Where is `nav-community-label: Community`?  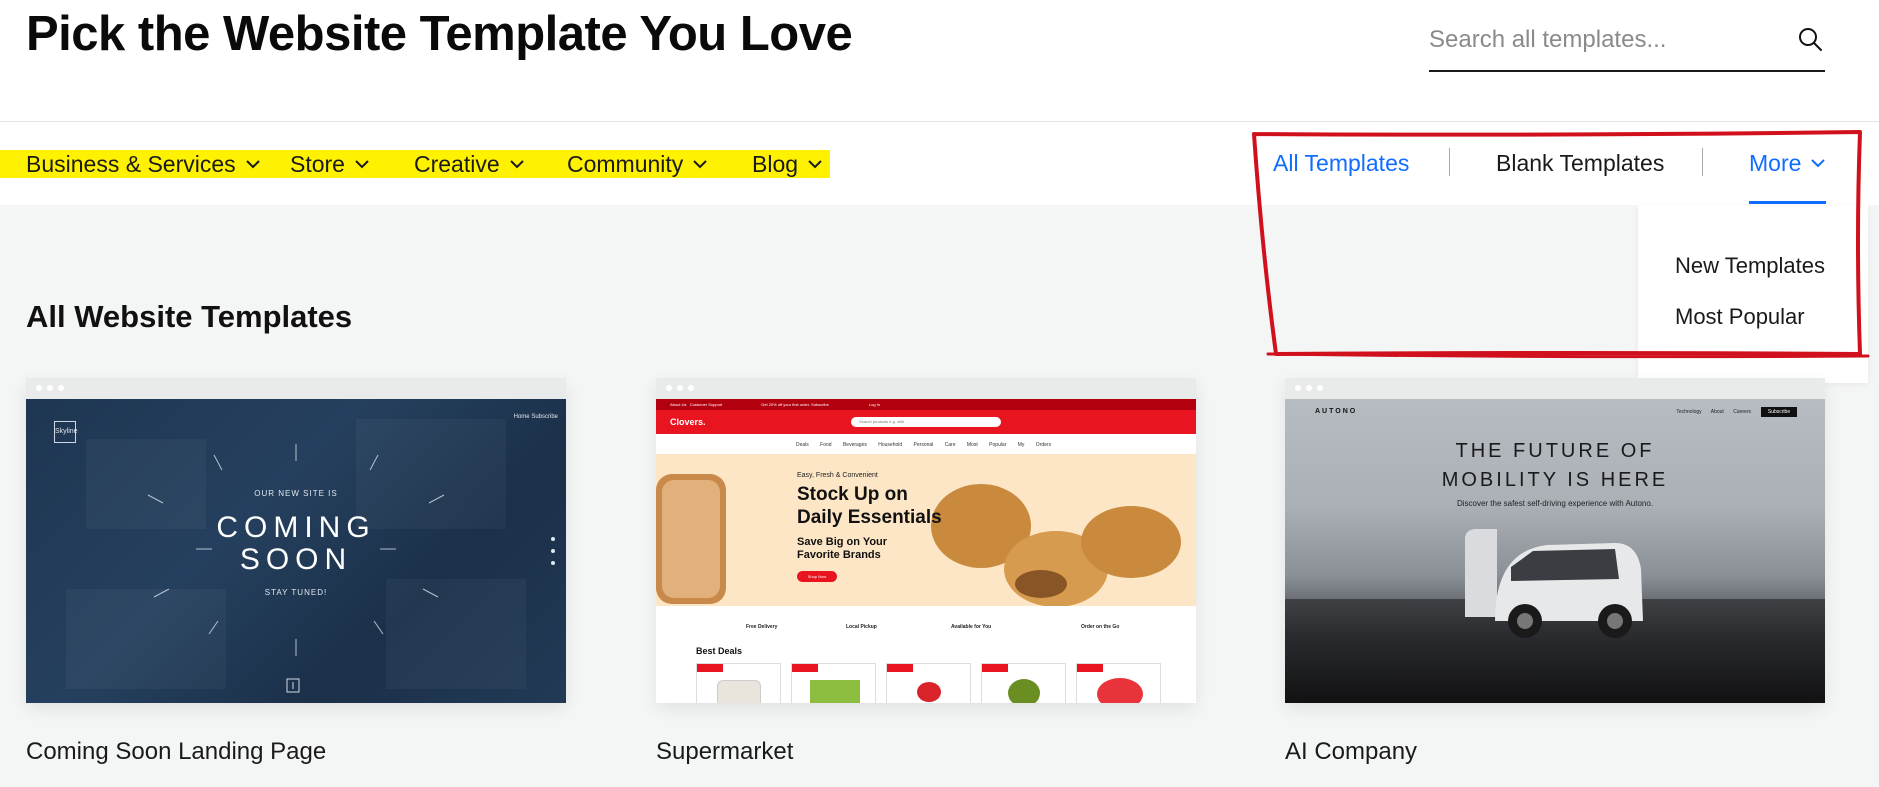 nav-community-label: Community is located at coordinates (625, 163).